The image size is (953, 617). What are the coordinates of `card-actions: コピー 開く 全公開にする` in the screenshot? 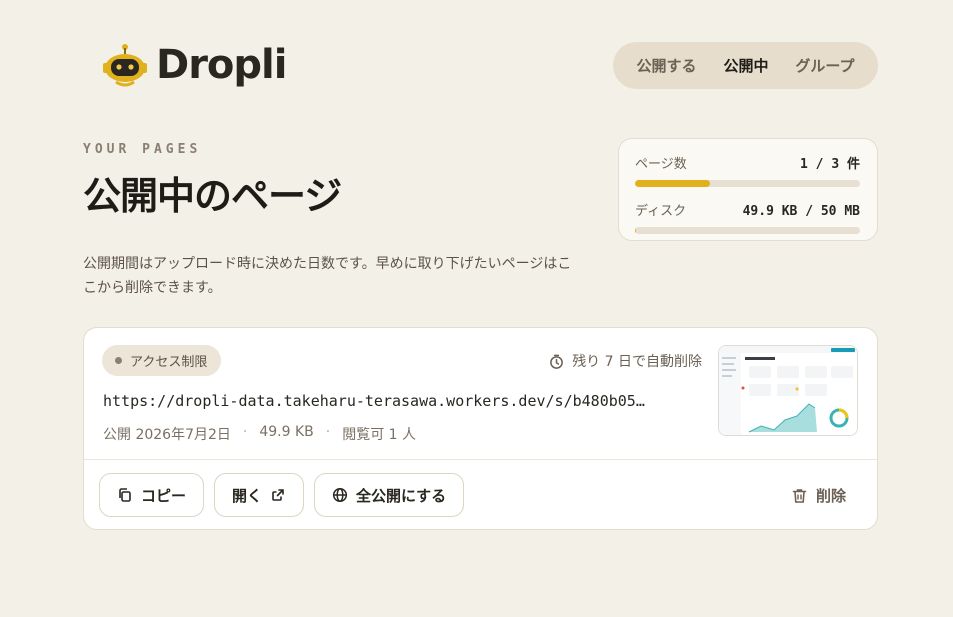 It's located at (282, 495).